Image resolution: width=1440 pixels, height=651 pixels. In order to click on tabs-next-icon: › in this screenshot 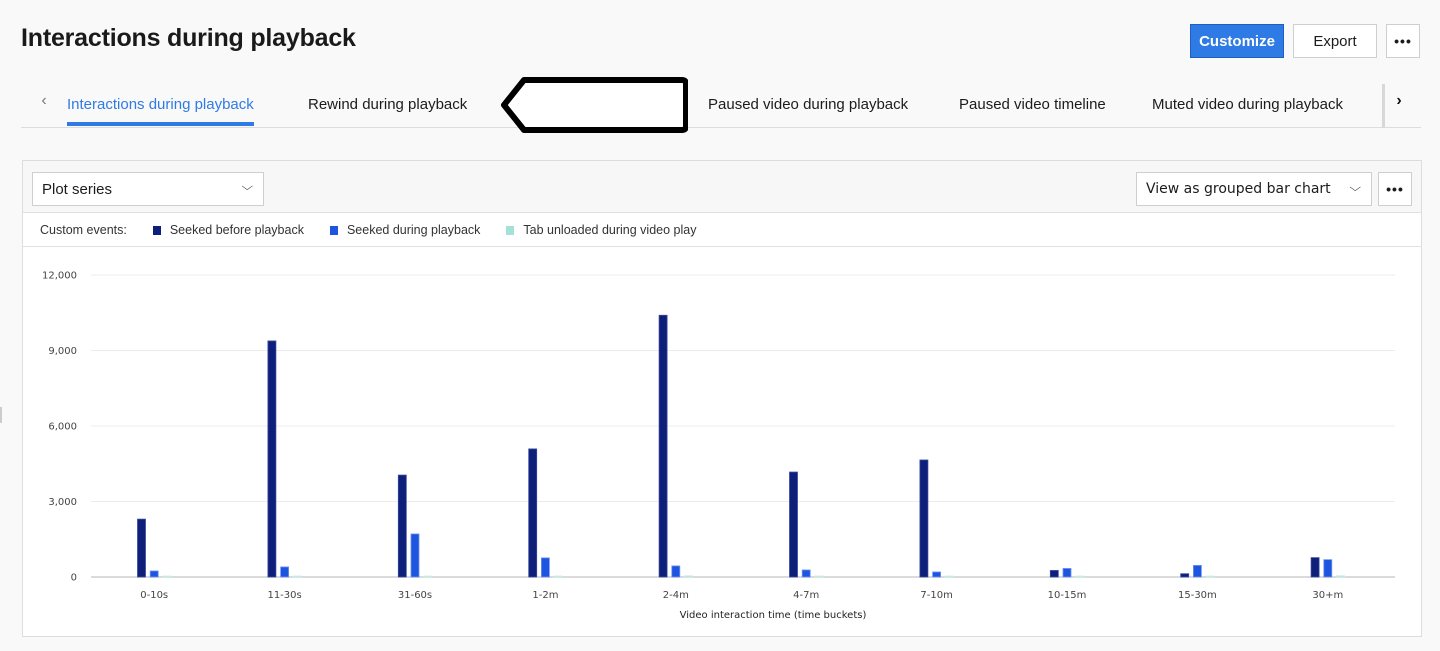, I will do `click(1399, 101)`.